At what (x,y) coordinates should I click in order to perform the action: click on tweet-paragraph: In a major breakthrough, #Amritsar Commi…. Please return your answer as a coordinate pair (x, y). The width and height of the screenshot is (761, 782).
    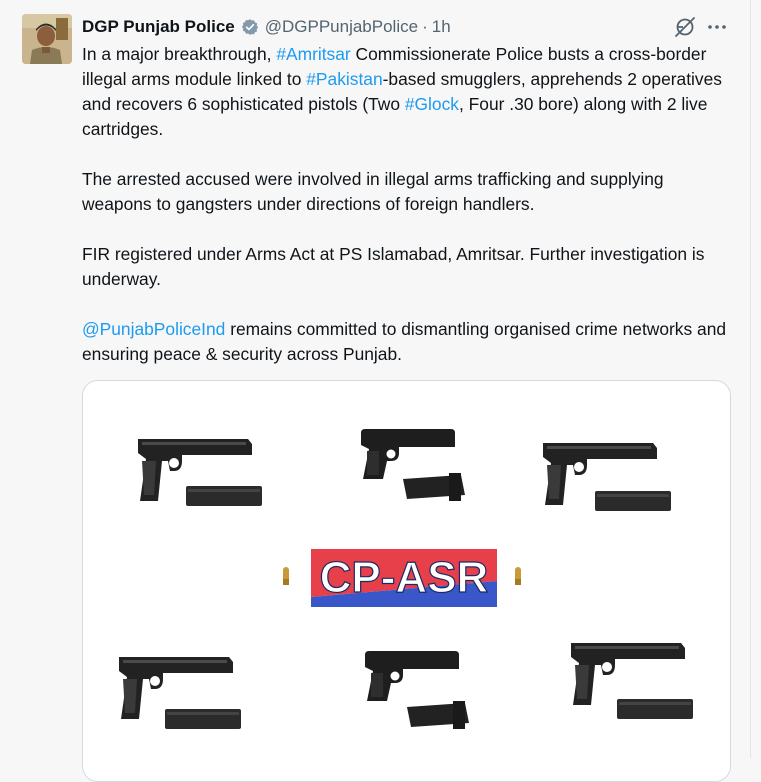
    Looking at the image, I should click on (409, 92).